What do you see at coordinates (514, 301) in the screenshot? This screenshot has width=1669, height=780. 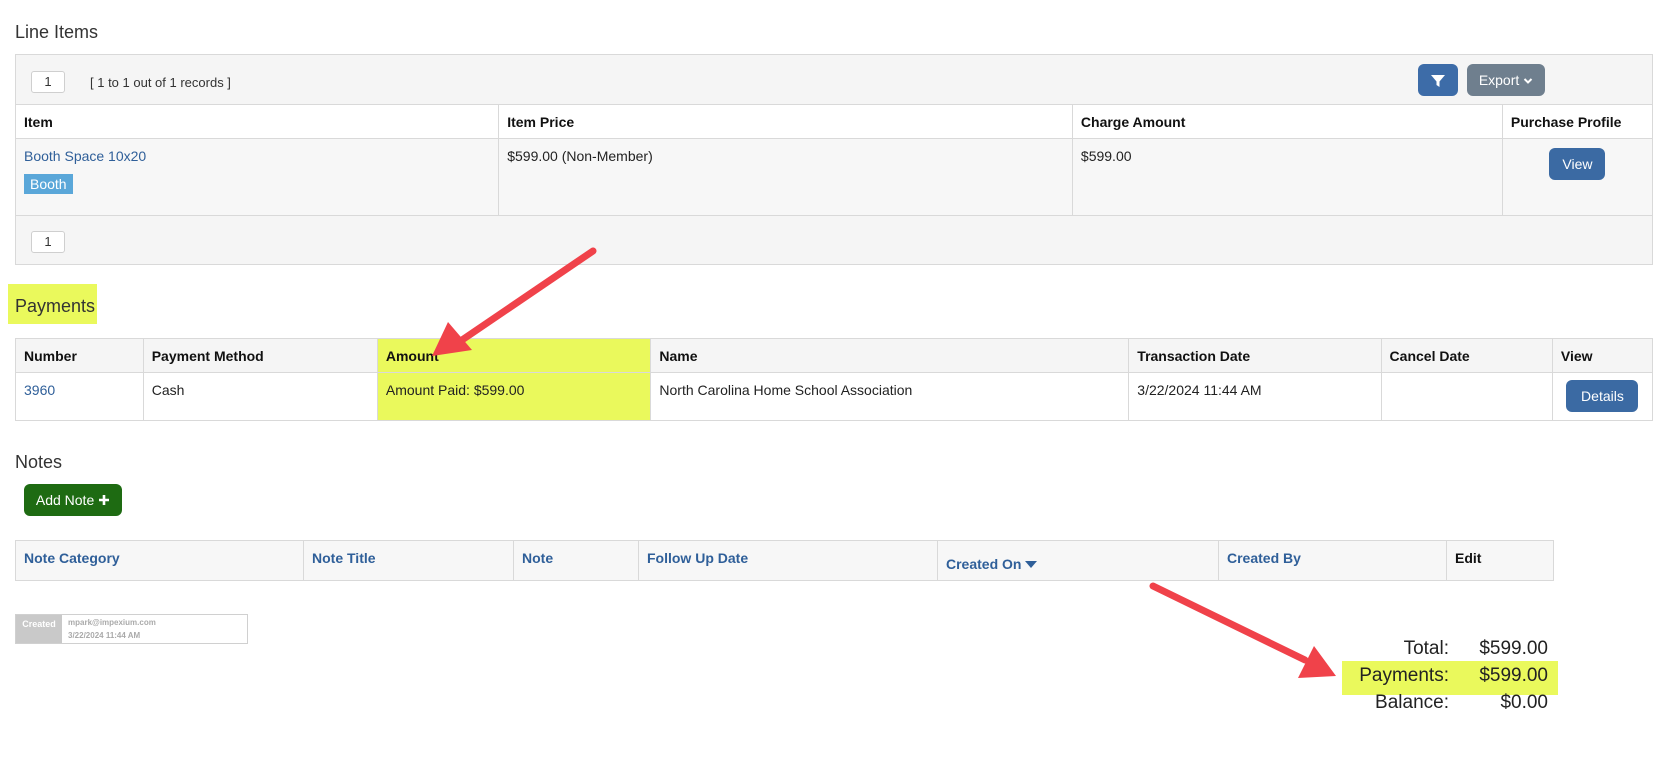 I see `arrow-to-amount` at bounding box center [514, 301].